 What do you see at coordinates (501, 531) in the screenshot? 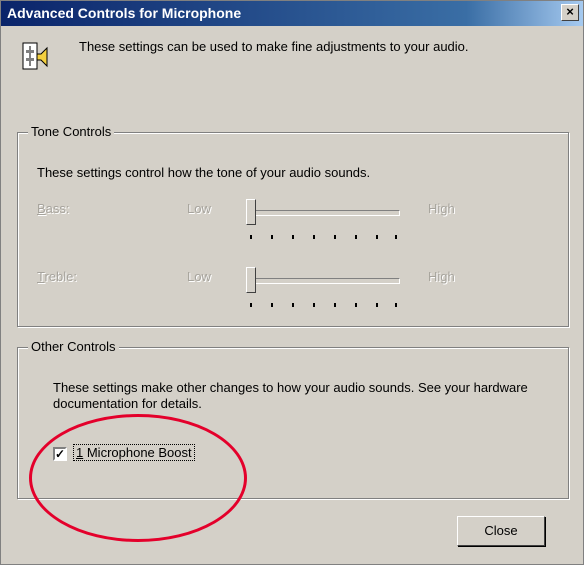
I see `close-button: Close` at bounding box center [501, 531].